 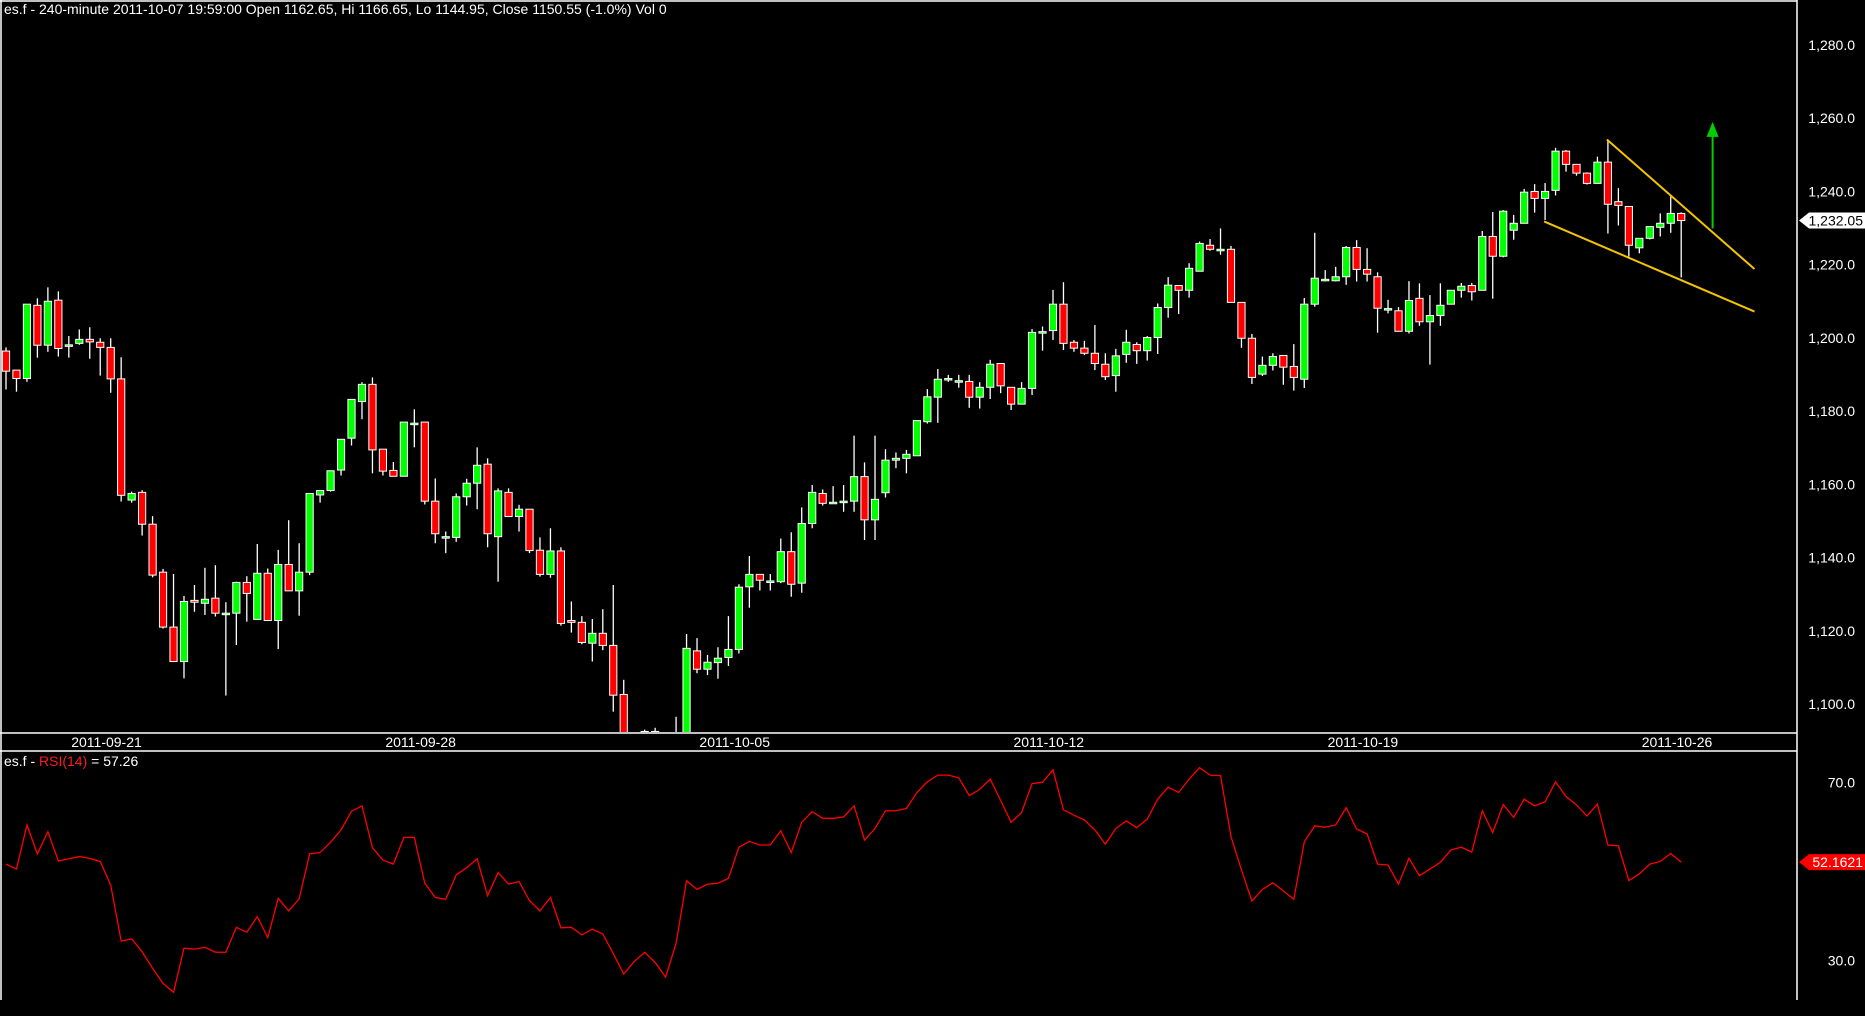 What do you see at coordinates (1649, 217) in the screenshot?
I see `drawings-layer` at bounding box center [1649, 217].